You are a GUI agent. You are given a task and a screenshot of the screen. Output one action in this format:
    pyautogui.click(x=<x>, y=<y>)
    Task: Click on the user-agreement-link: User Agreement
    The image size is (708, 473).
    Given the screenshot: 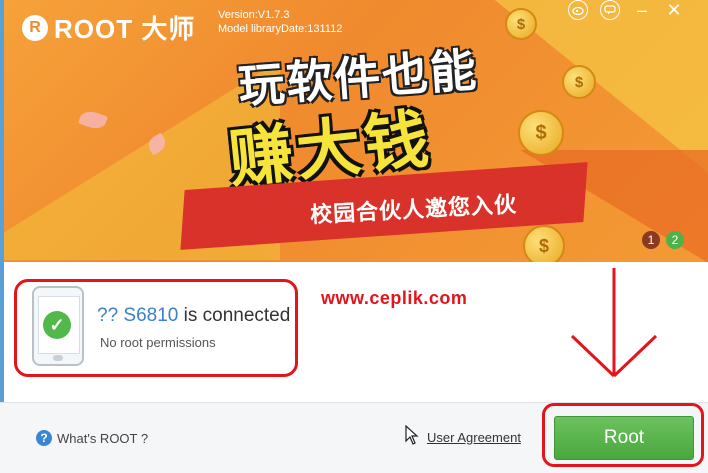 What is the action you would take?
    pyautogui.click(x=474, y=437)
    